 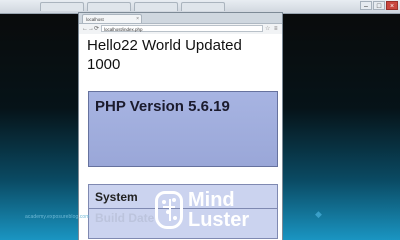 What do you see at coordinates (95, 19) in the screenshot?
I see `inner-tab-title: localhost` at bounding box center [95, 19].